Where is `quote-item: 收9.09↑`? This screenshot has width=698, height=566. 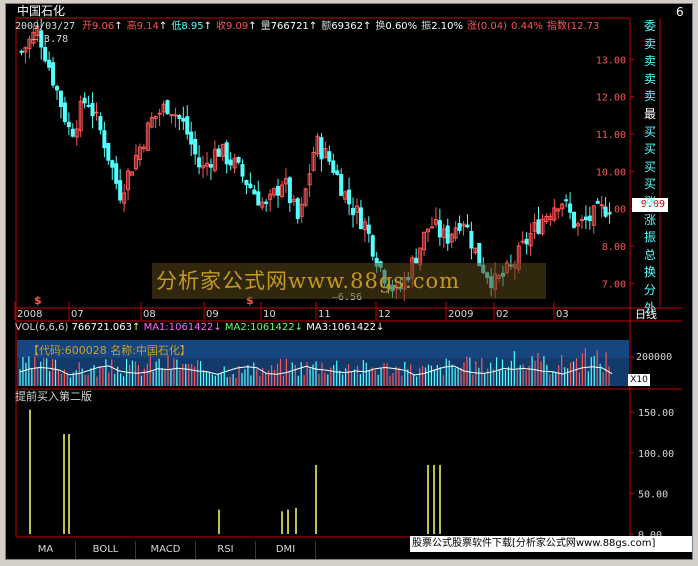
quote-item: 收9.09↑ is located at coordinates (236, 26).